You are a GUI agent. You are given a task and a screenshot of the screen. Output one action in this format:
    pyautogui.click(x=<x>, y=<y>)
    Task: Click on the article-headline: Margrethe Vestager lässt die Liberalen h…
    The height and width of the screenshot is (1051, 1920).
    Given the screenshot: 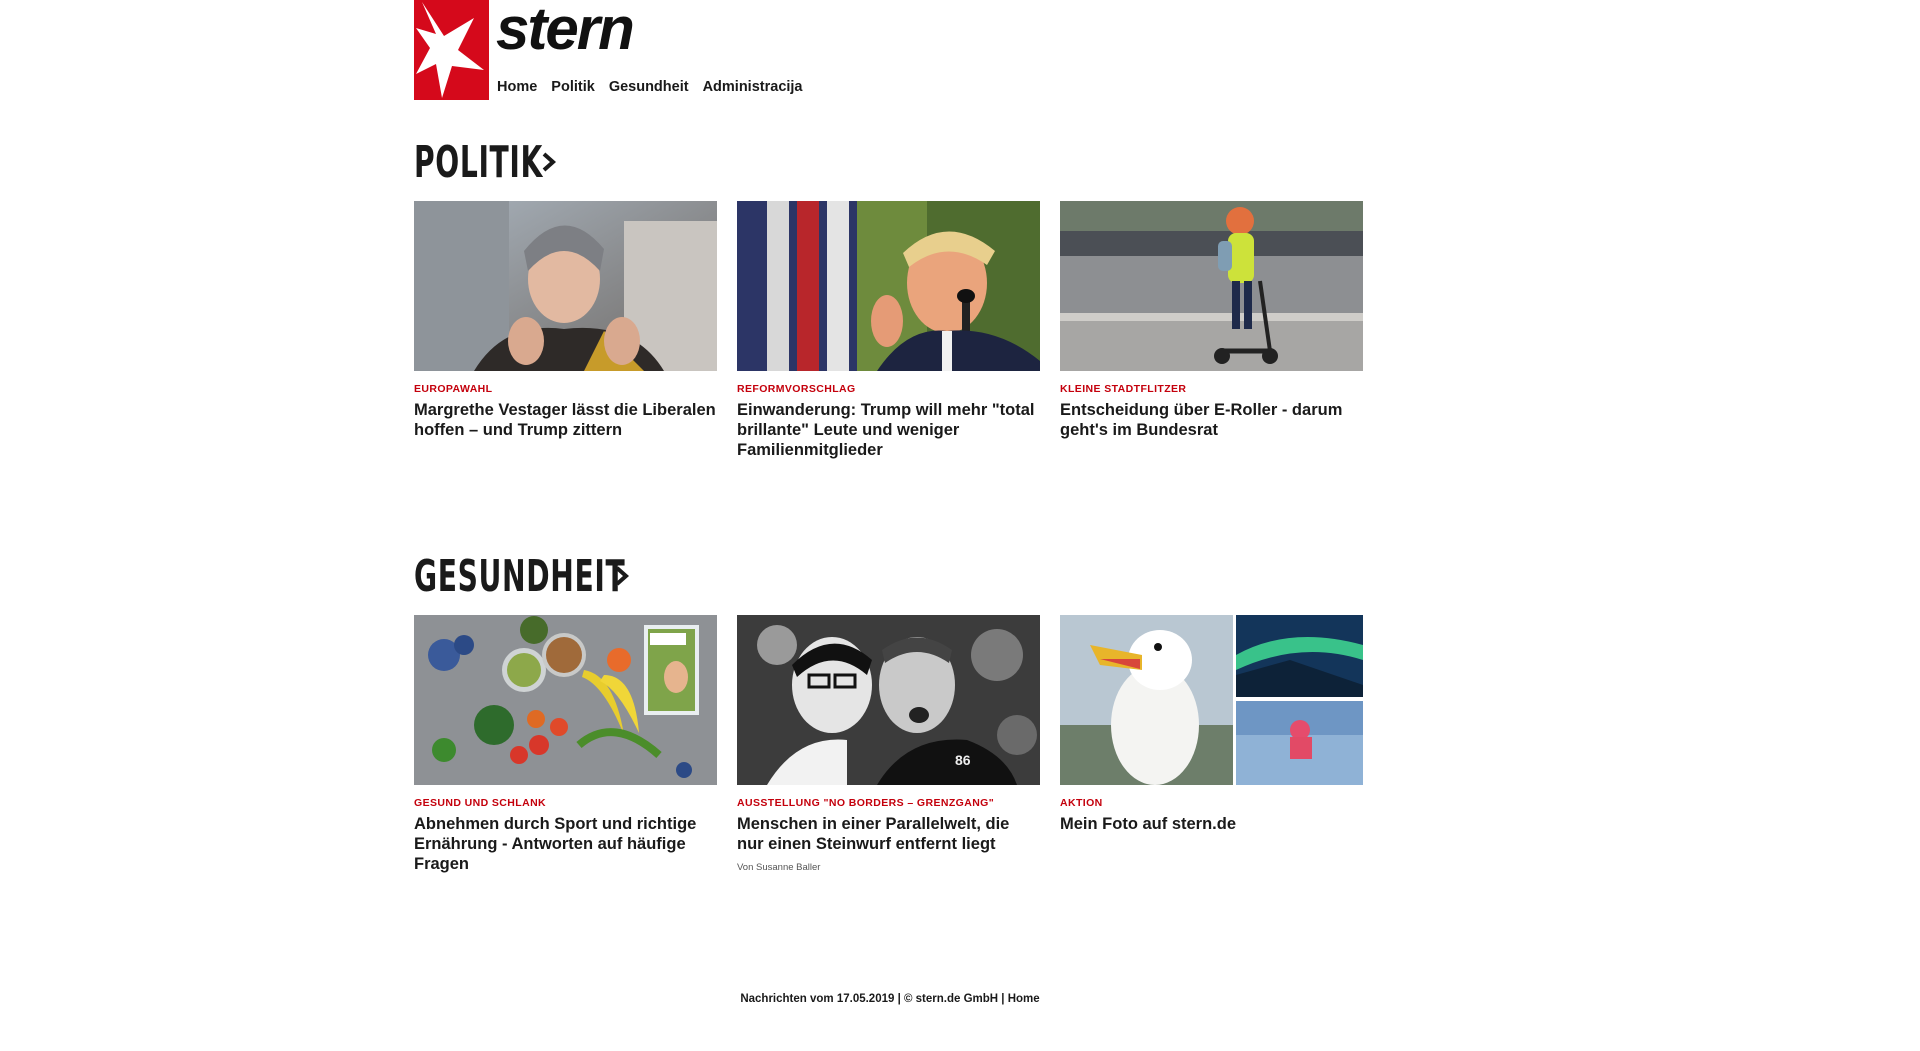 What is the action you would take?
    pyautogui.click(x=565, y=420)
    